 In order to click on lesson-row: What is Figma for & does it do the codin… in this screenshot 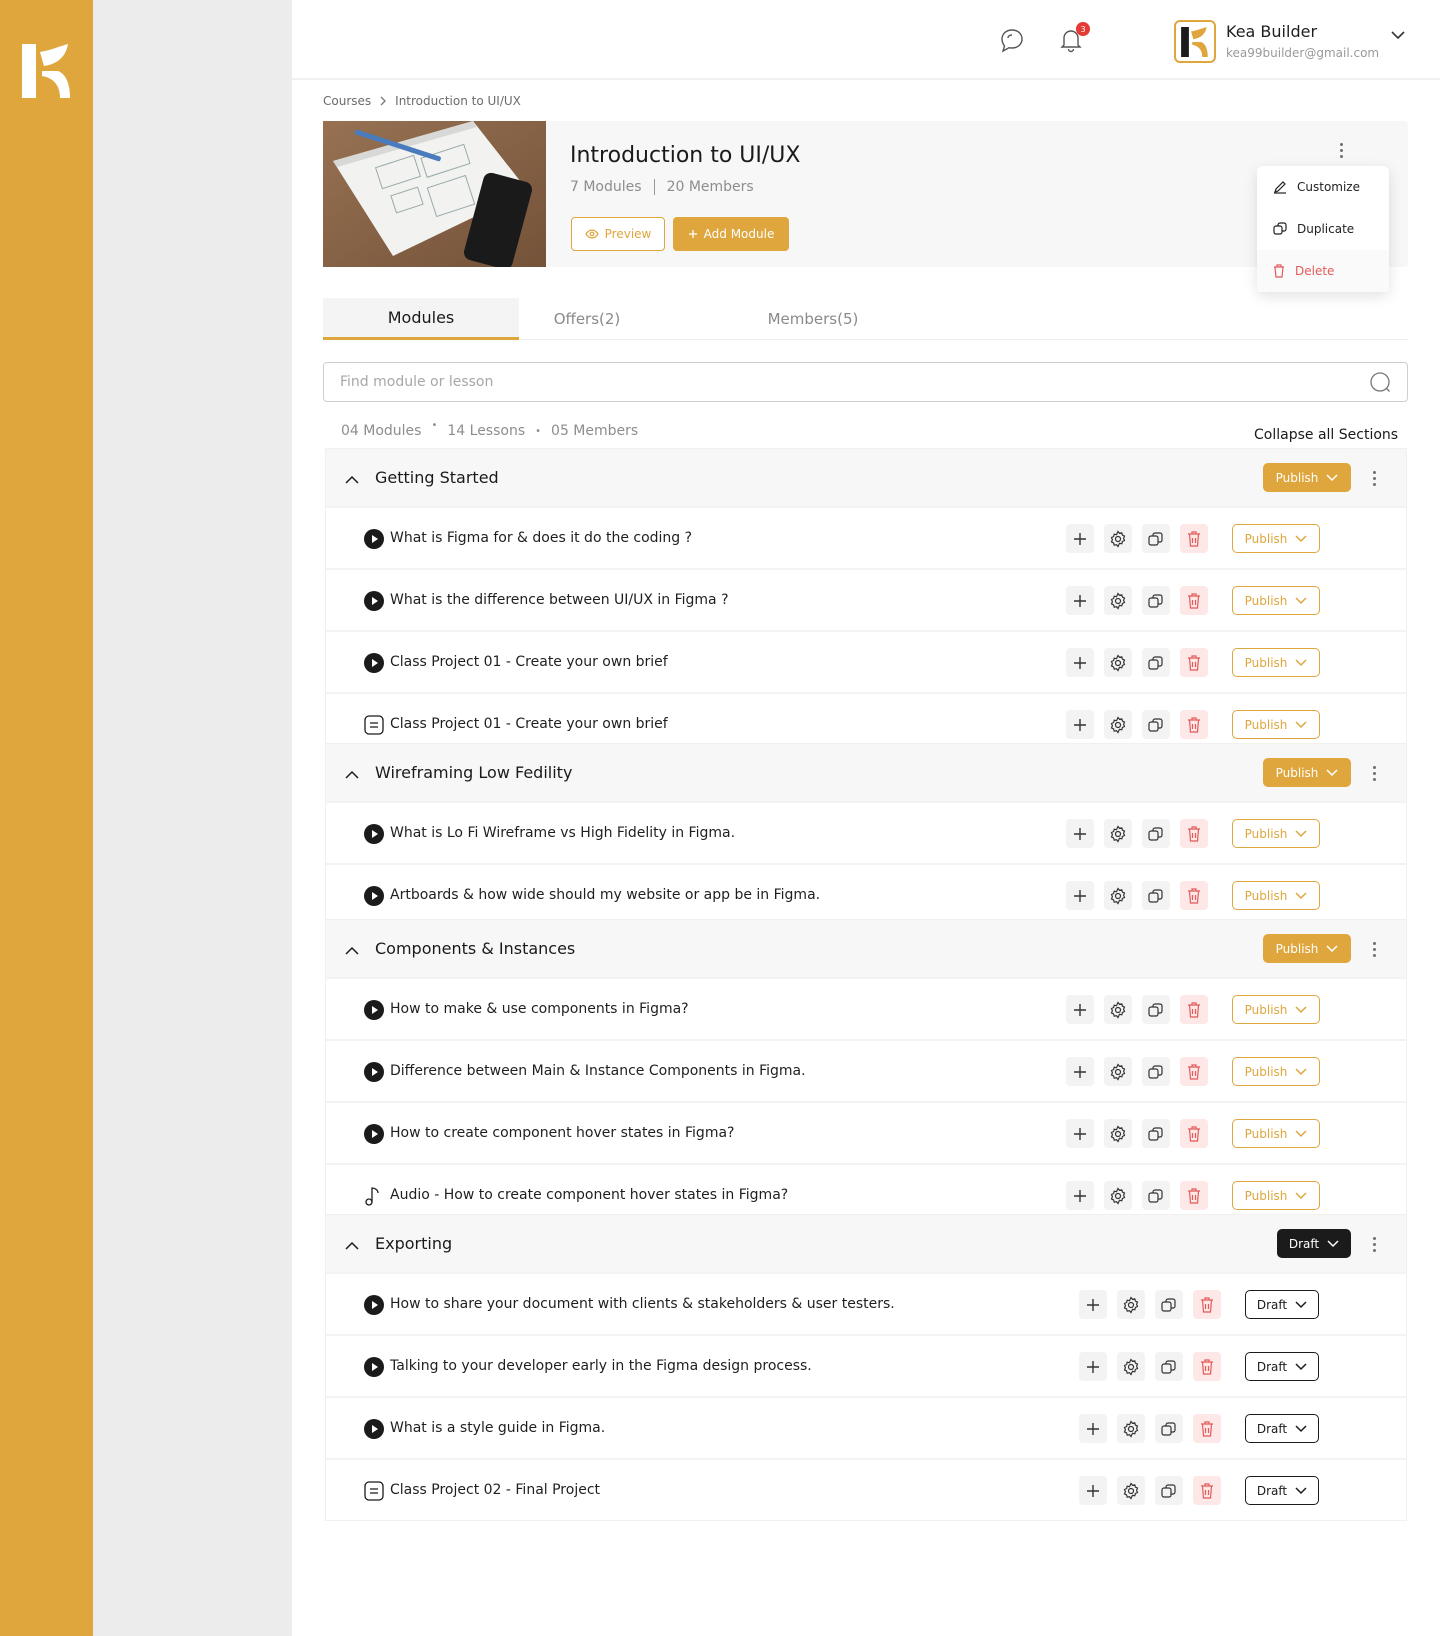, I will do `click(866, 537)`.